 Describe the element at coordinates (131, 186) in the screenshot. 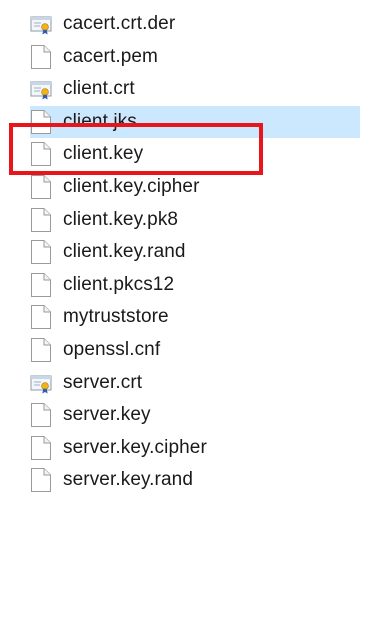

I see `file-name-label: client.key.cipher` at that location.